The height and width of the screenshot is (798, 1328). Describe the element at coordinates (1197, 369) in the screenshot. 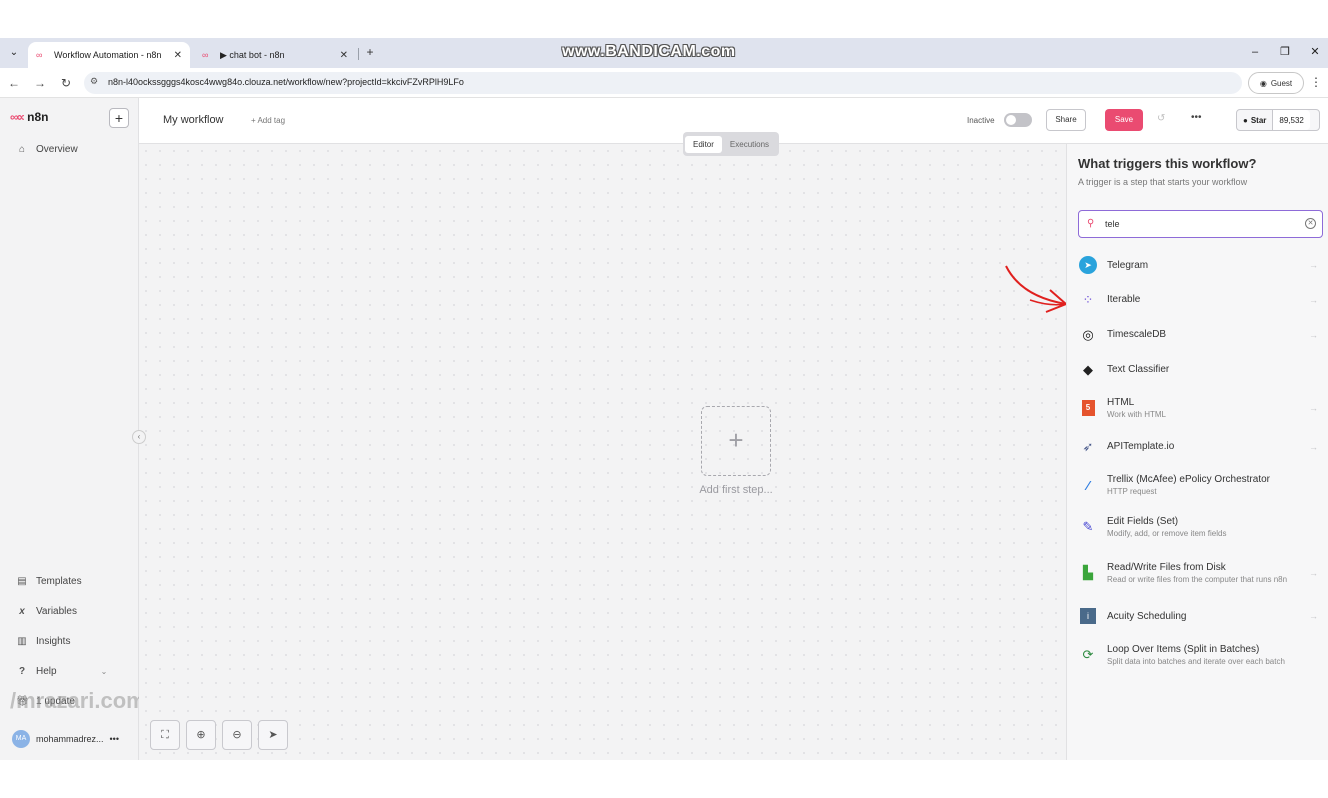

I see `node-item-text-classifier: ◆ Text Classifier` at that location.